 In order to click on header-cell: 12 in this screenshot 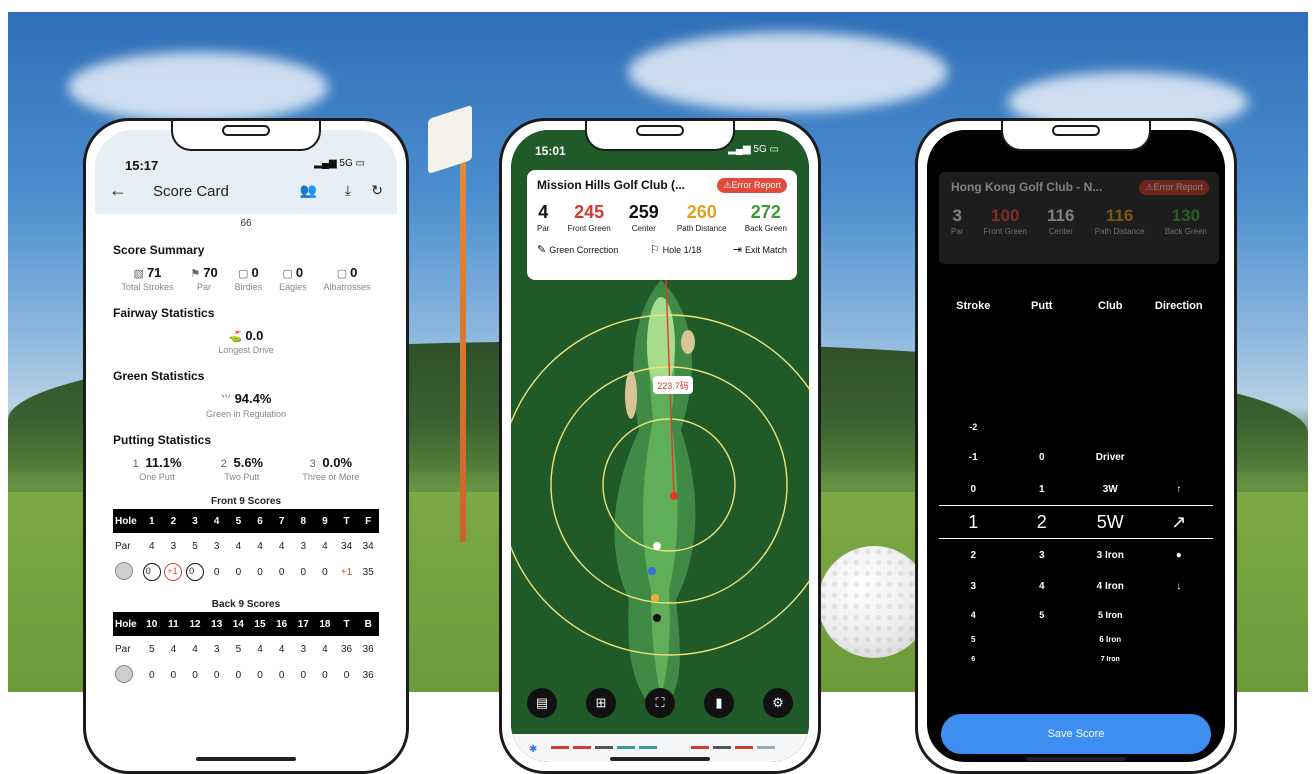, I will do `click(195, 624)`.